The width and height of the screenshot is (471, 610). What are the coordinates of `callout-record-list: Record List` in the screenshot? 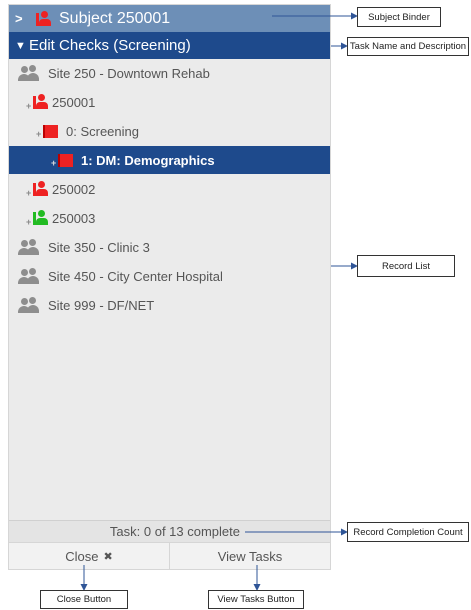 It's located at (406, 266).